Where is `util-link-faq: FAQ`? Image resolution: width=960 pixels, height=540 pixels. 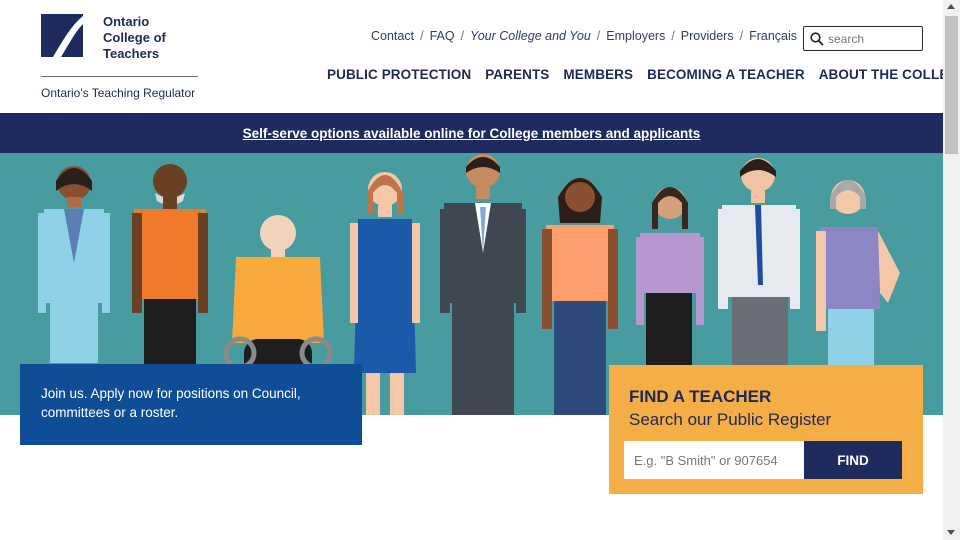
util-link-faq: FAQ is located at coordinates (442, 36).